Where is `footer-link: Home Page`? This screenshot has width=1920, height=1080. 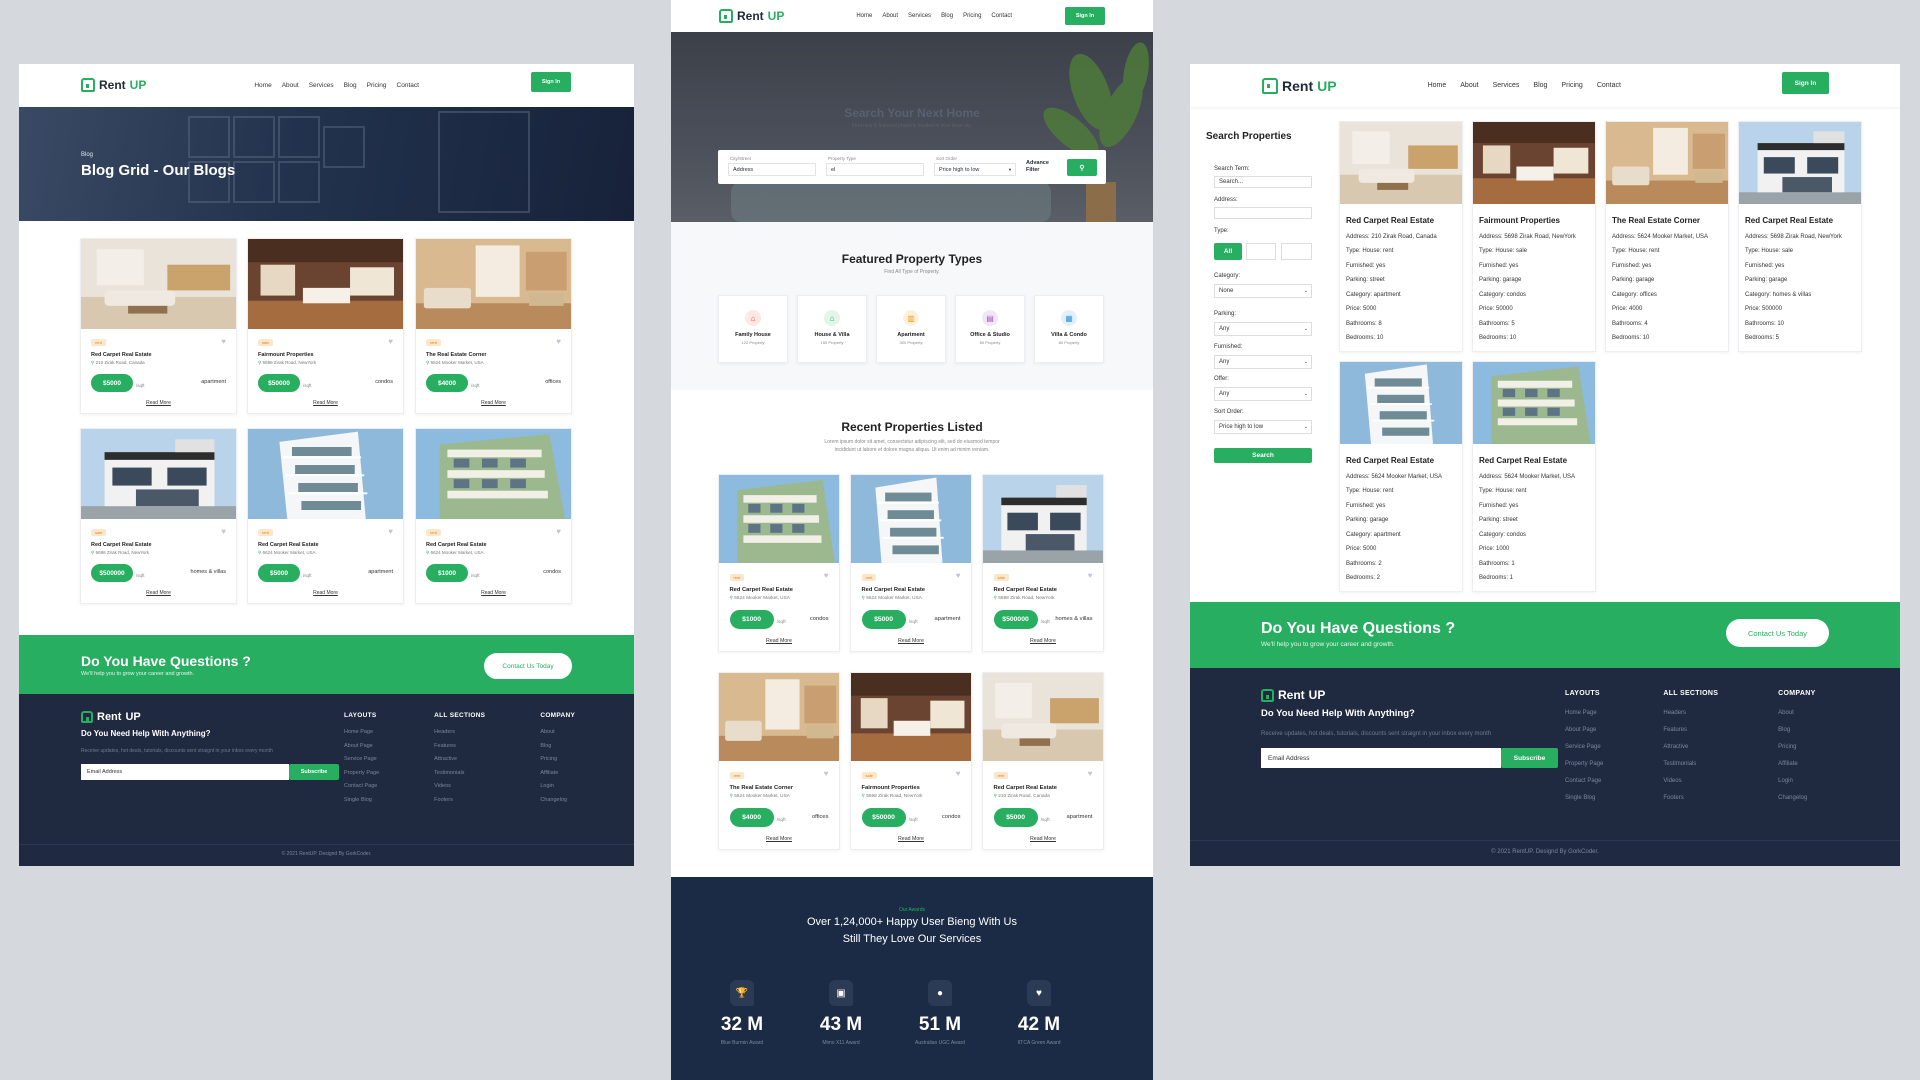
footer-link: Home Page is located at coordinates (361, 732).